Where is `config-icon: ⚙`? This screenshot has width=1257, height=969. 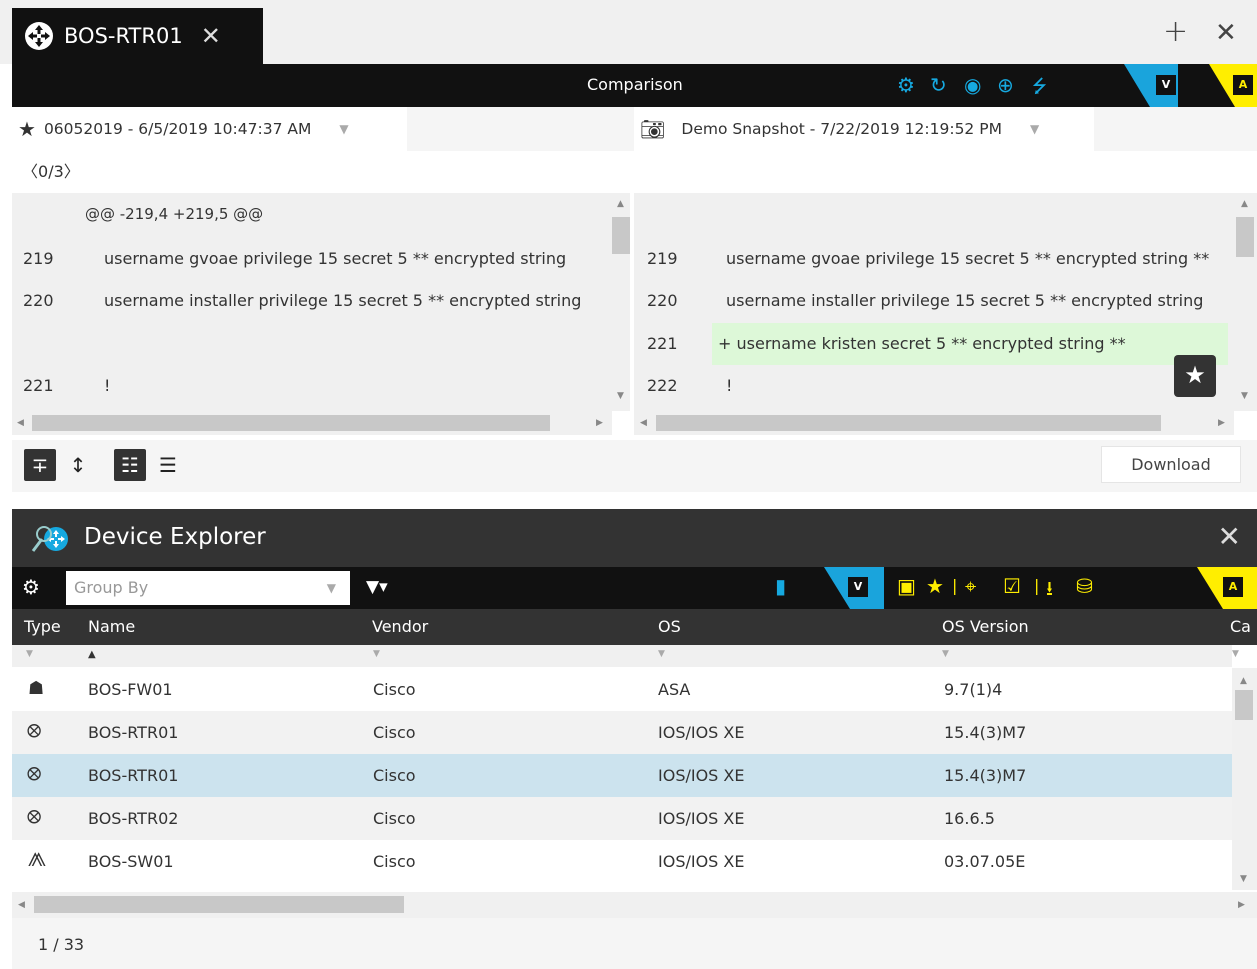 config-icon: ⚙ is located at coordinates (906, 85).